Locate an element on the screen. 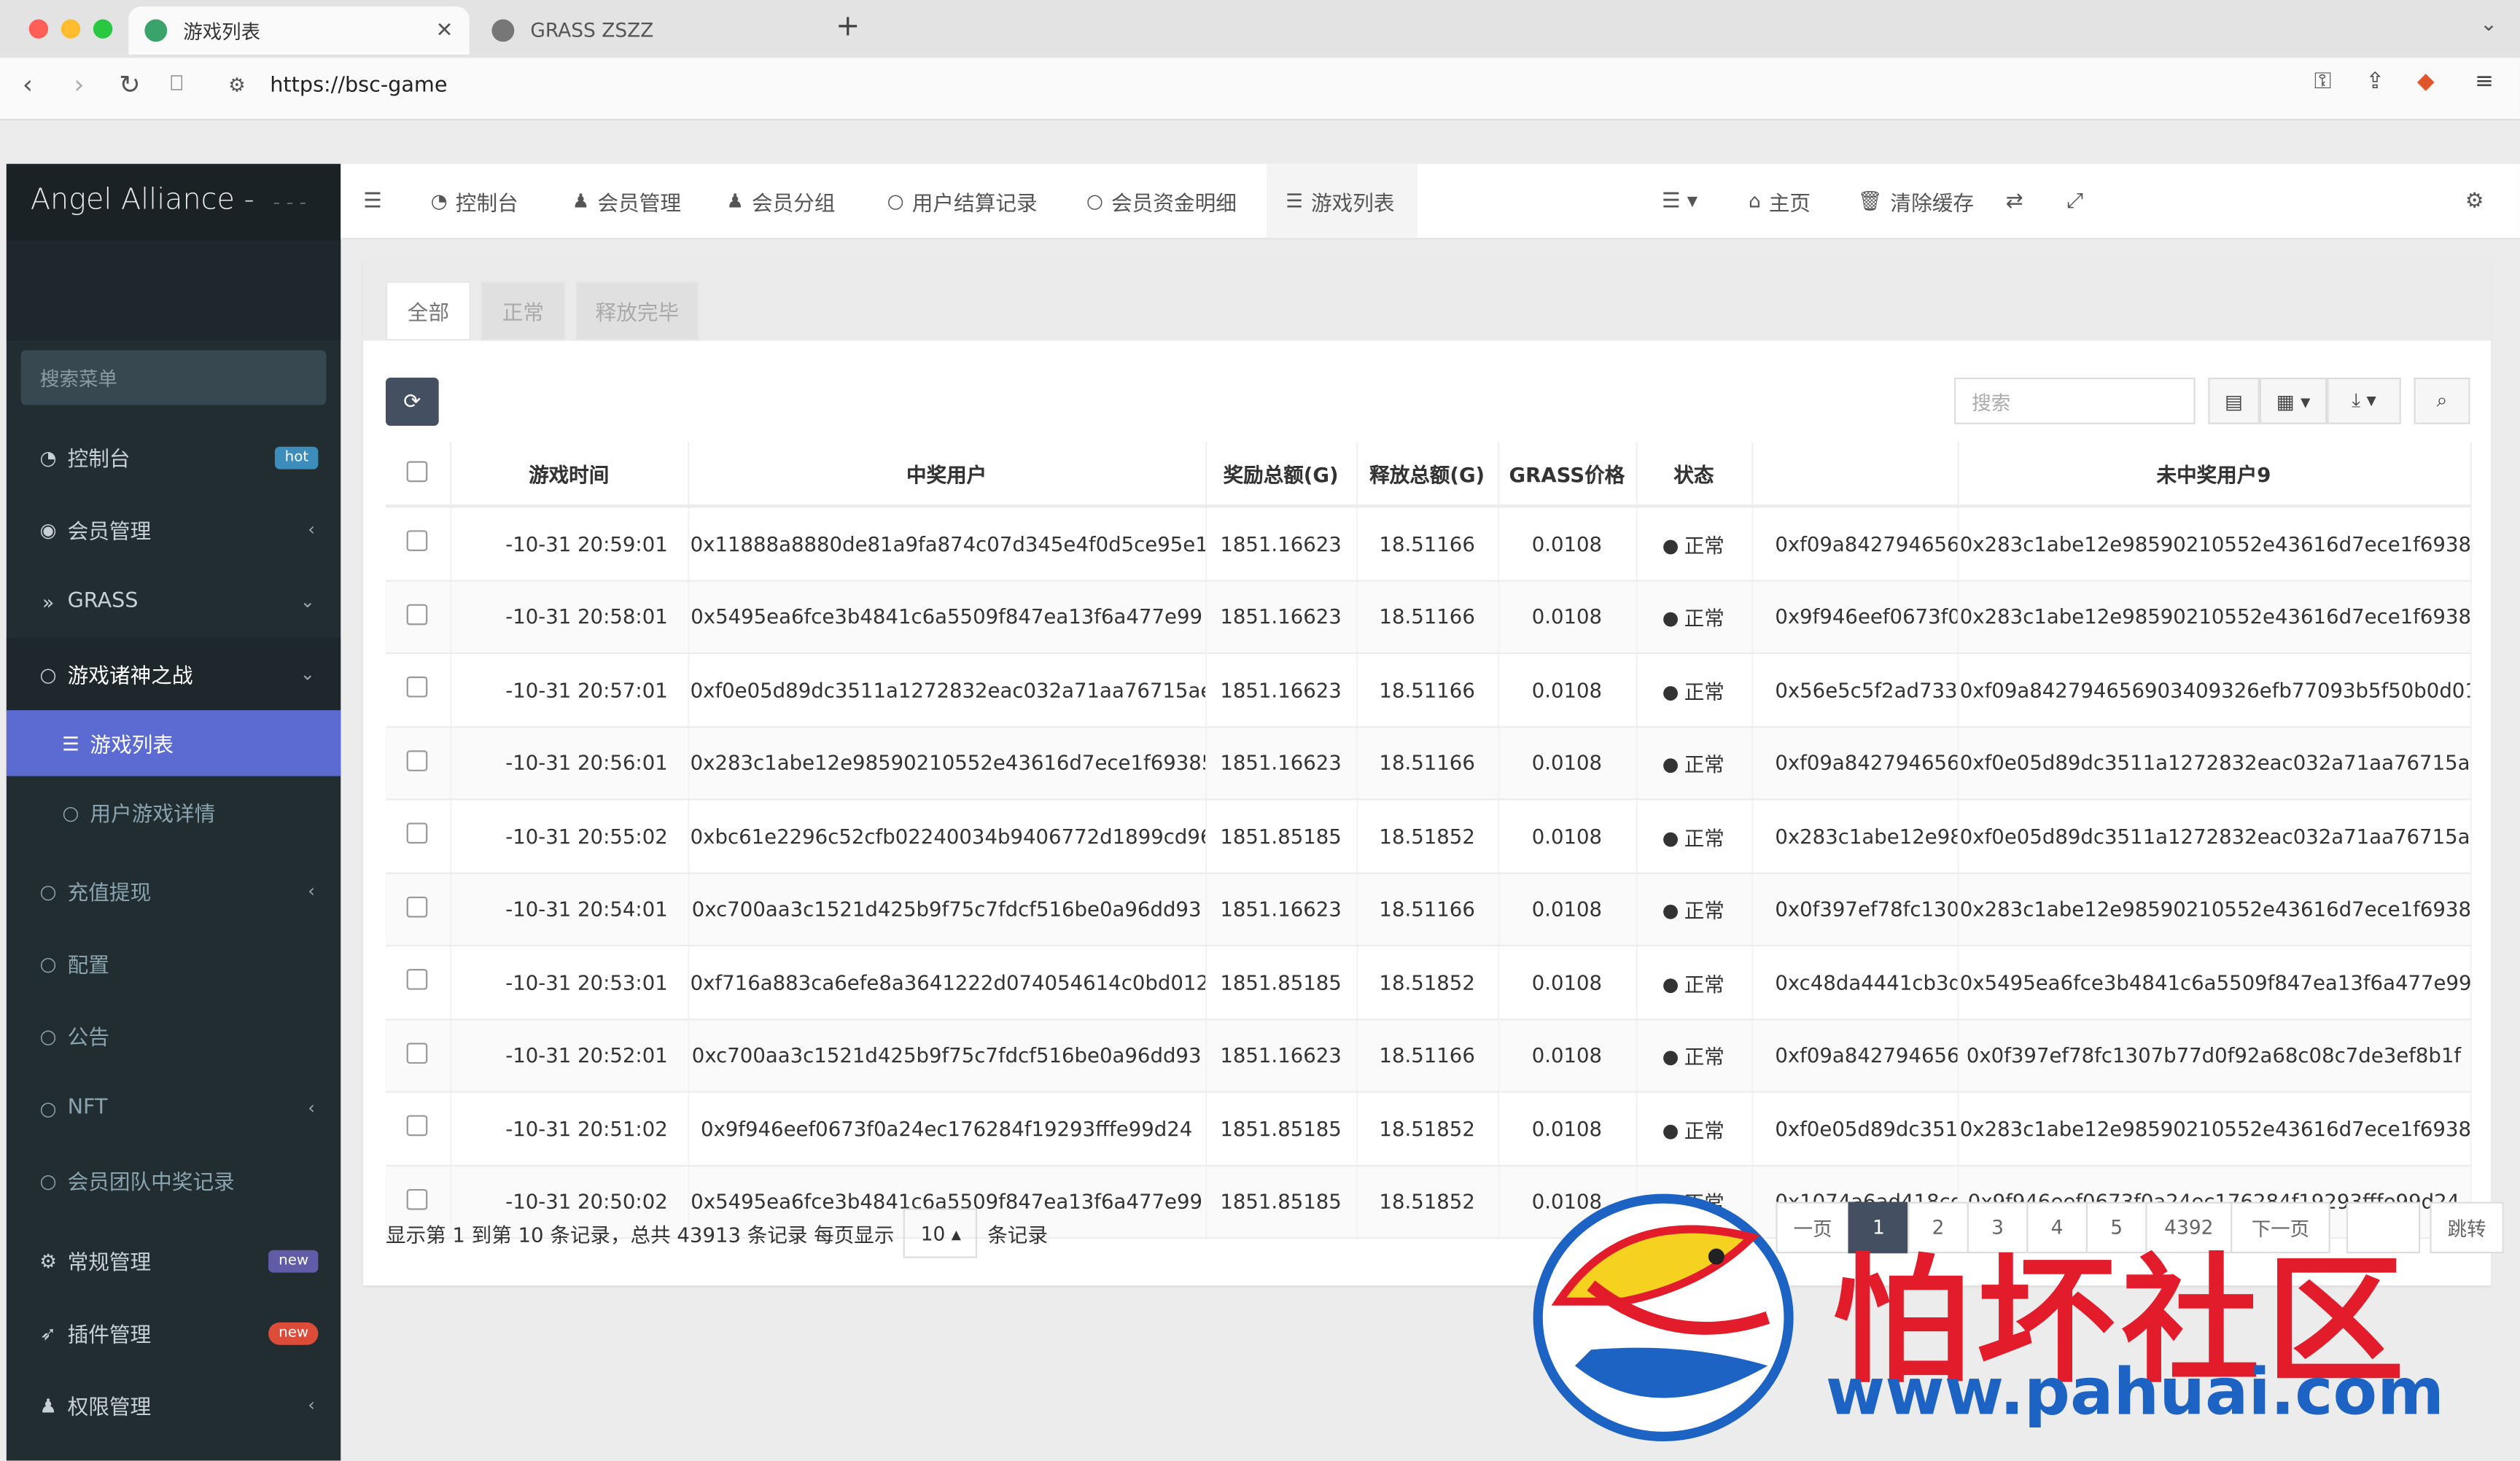  sidebar-item-permission-management: ♟ 权限管理 ‹ is located at coordinates (174, 1405).